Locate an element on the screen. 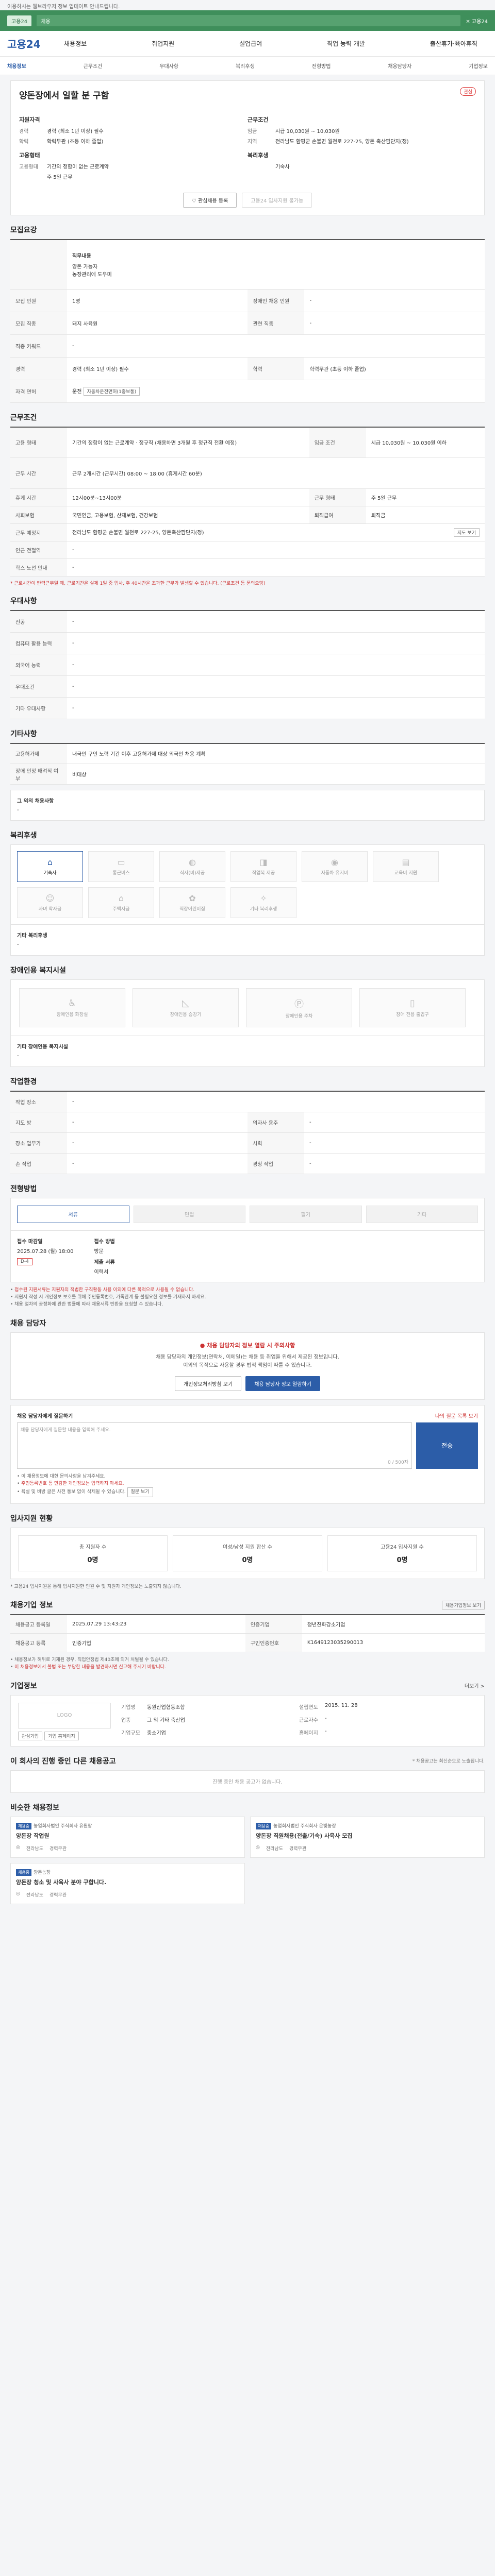 Image resolution: width=495 pixels, height=2576 pixels. privacy-policy-button: 개인정보처리방침 보기 is located at coordinates (208, 1383).